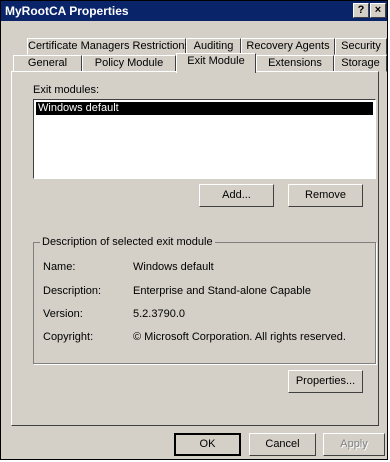 This screenshot has width=390, height=462. I want to click on version-label: Version:, so click(63, 314).